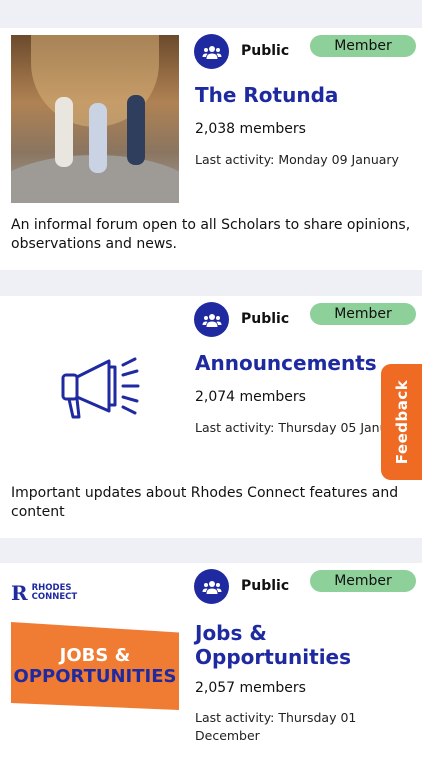 Image resolution: width=422 pixels, height=763 pixels. What do you see at coordinates (250, 129) in the screenshot?
I see `member-count: 2,038 members` at bounding box center [250, 129].